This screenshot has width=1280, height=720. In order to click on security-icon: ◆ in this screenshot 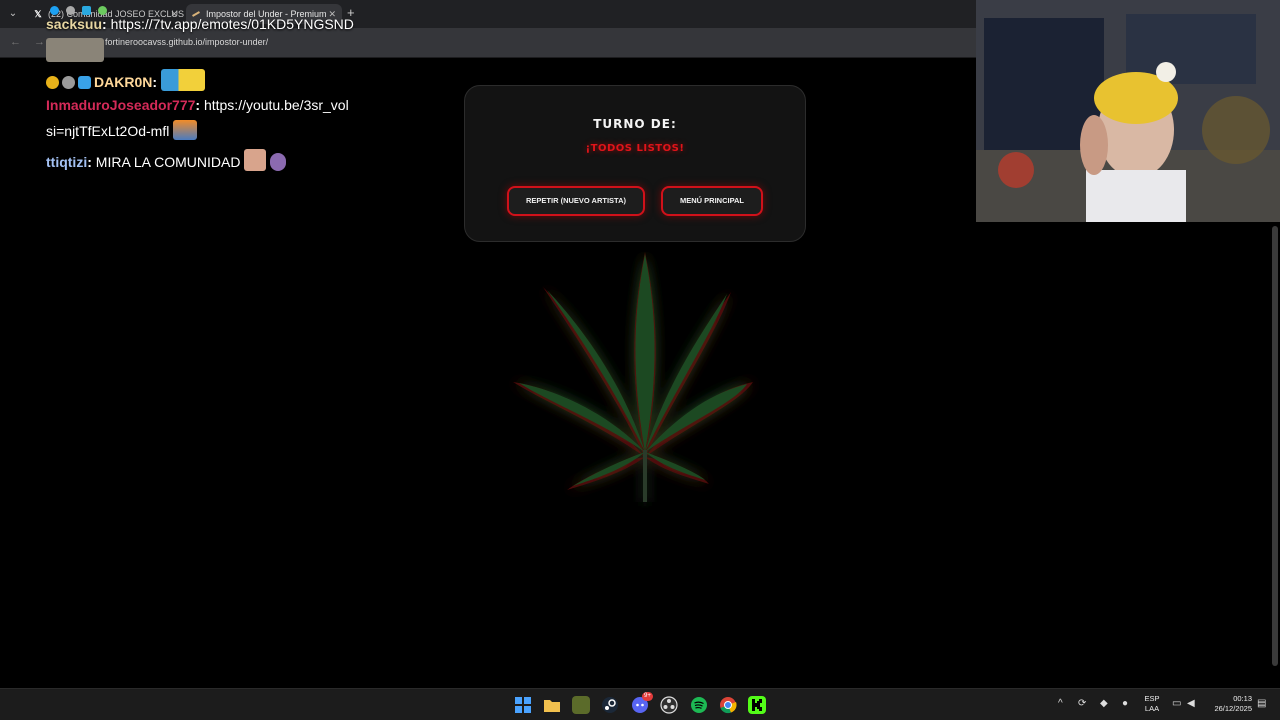, I will do `click(1104, 703)`.